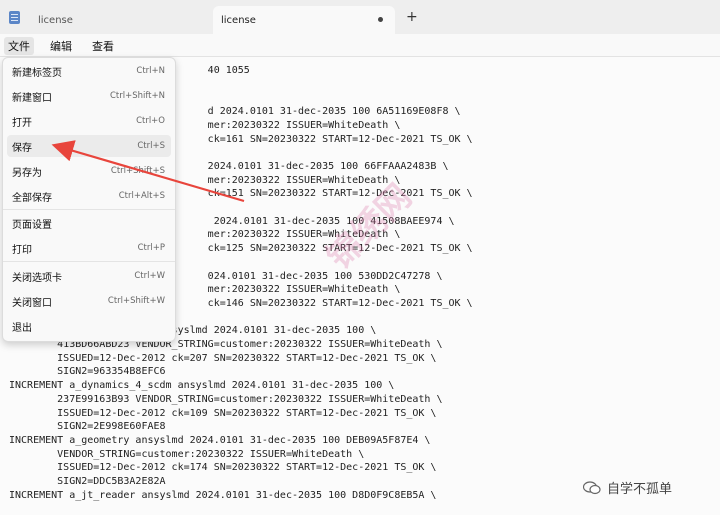  Describe the element at coordinates (89, 121) in the screenshot. I see `menu-item-open: 打开 Ctrl+O` at that location.